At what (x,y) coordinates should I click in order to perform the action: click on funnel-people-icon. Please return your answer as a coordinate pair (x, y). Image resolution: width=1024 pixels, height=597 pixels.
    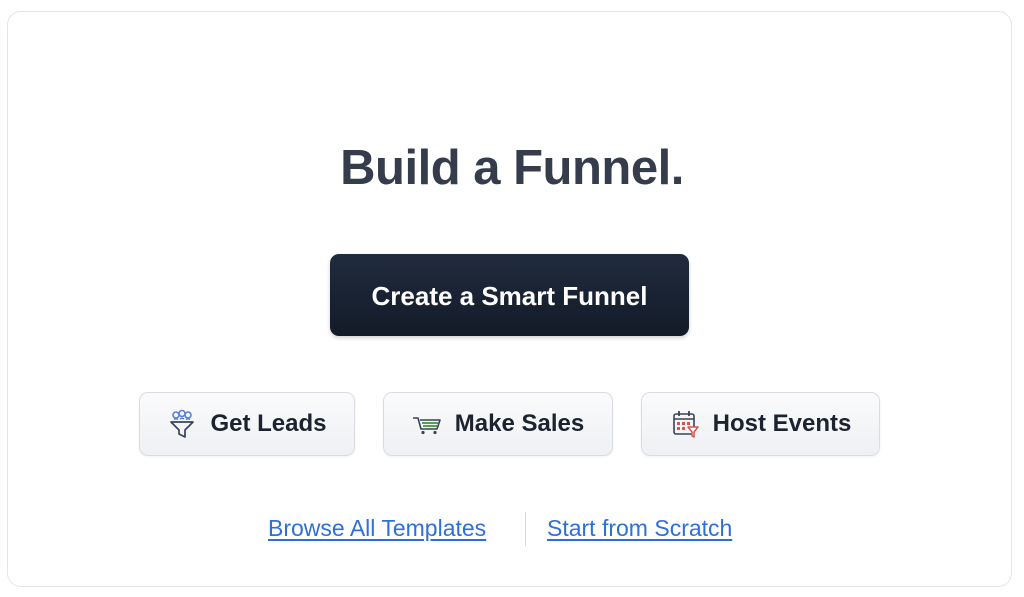
    Looking at the image, I should click on (182, 424).